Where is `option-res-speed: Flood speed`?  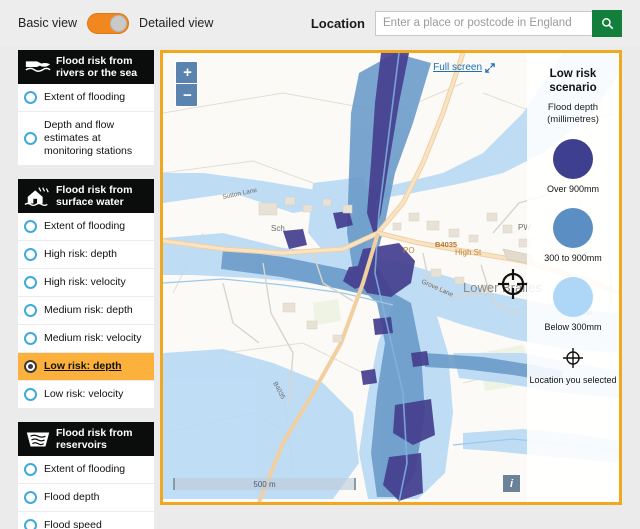
option-res-speed: Flood speed is located at coordinates (86, 520).